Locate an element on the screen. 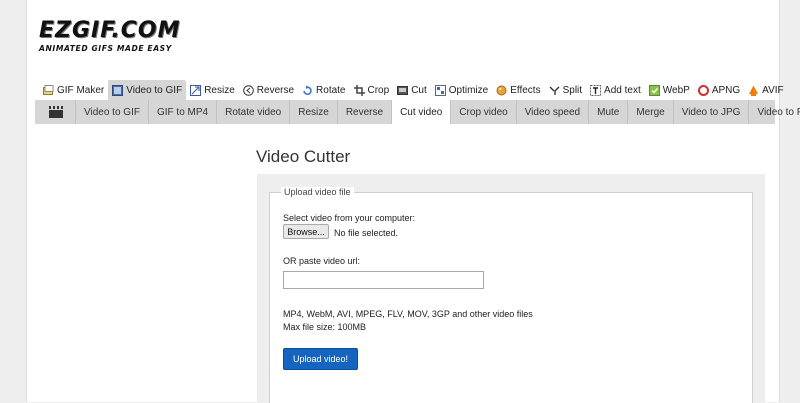  optimize-icon is located at coordinates (440, 90).